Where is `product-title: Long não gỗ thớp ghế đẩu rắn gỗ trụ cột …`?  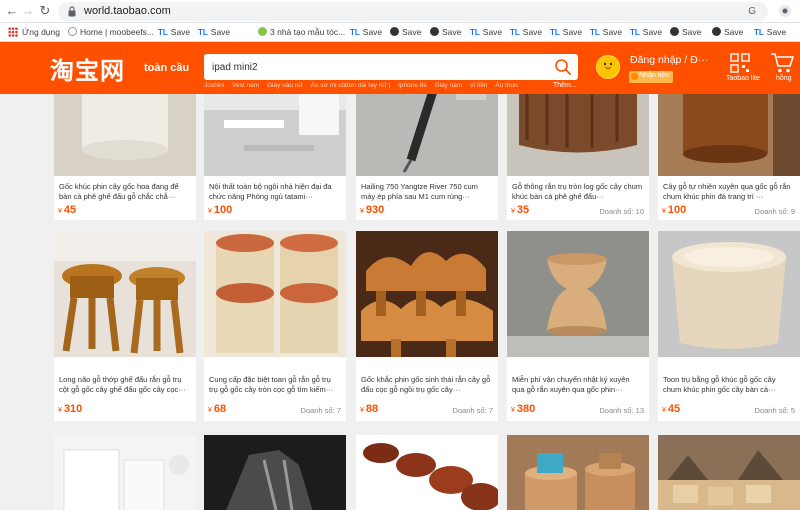
product-title: Long não gỗ thớp ghế đẩu rắn gỗ trụ cột … is located at coordinates (125, 385).